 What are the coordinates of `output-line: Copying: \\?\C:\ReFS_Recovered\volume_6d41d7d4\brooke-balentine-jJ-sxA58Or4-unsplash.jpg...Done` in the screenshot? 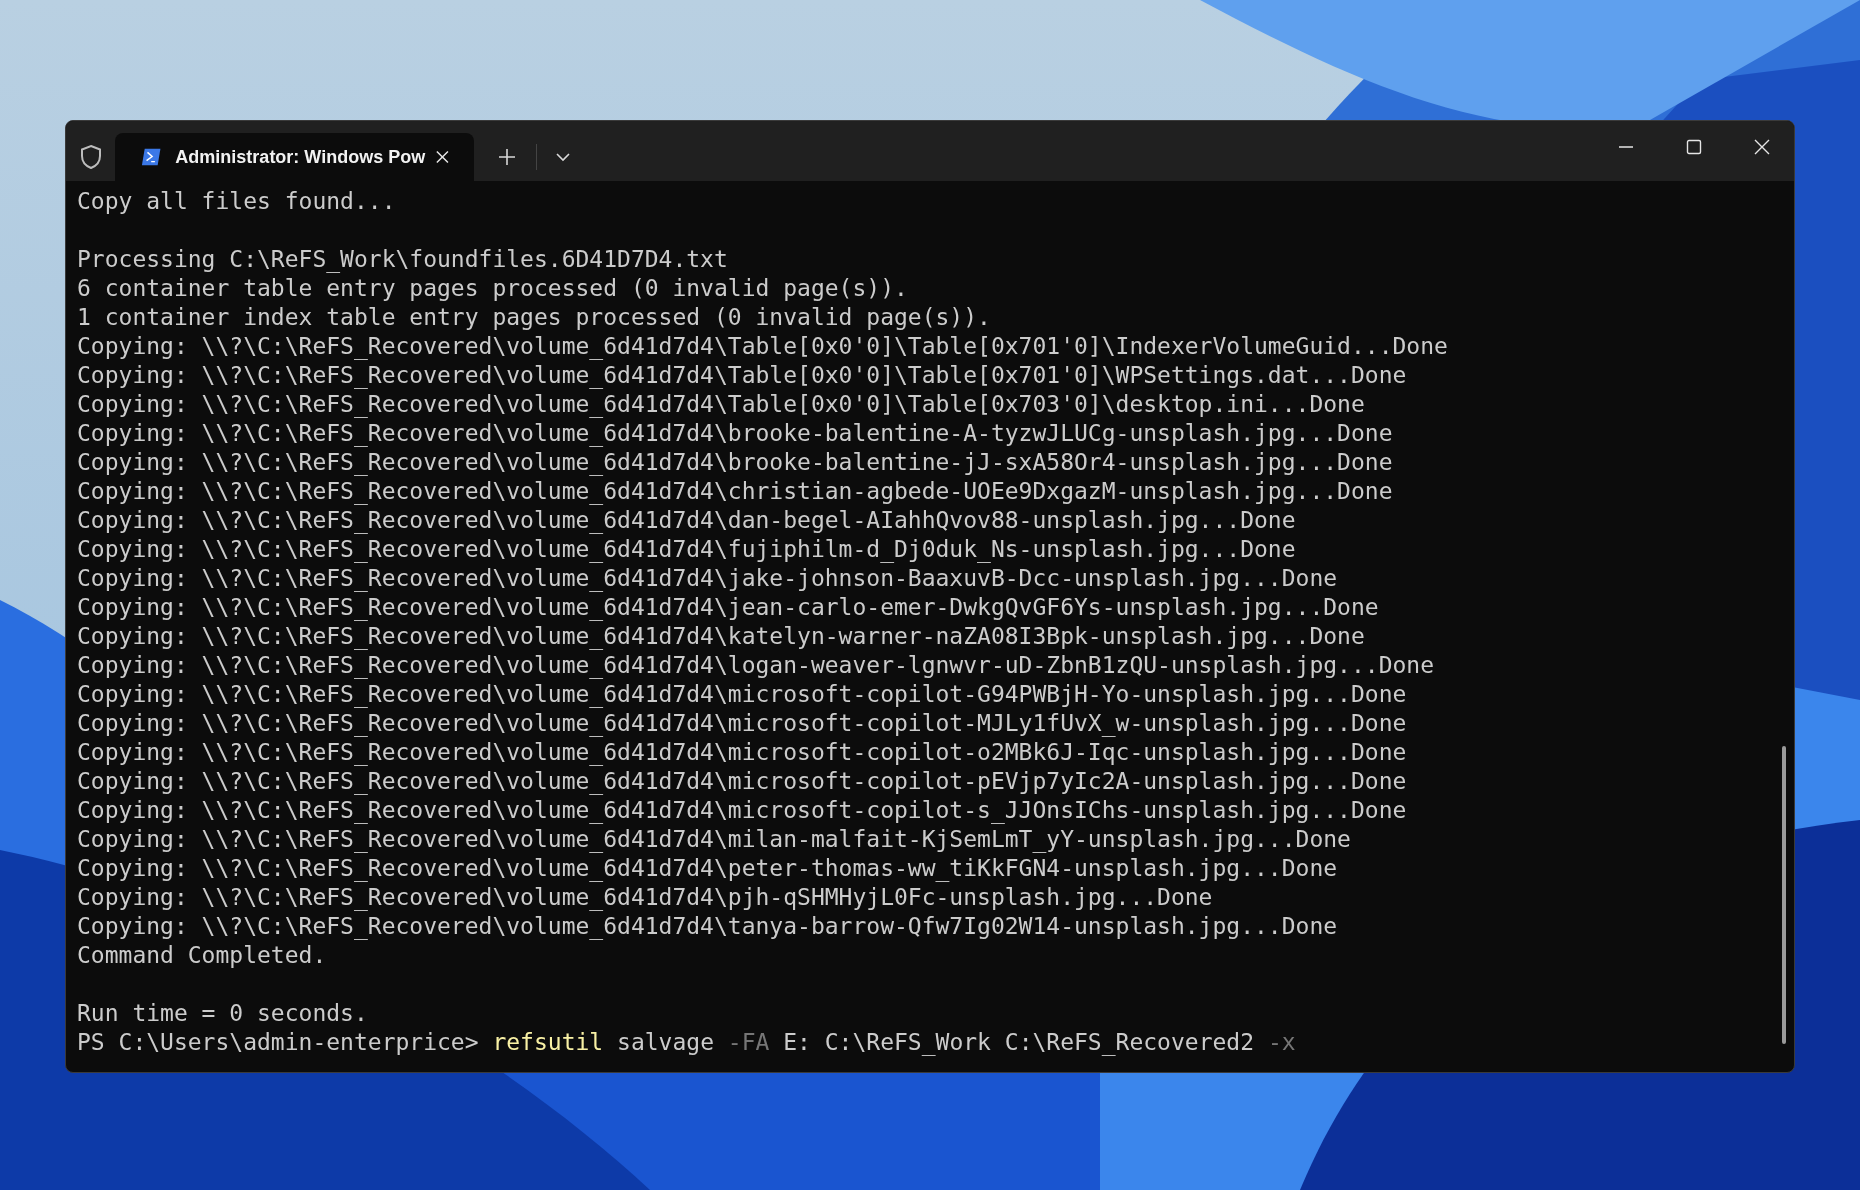 It's located at (735, 462).